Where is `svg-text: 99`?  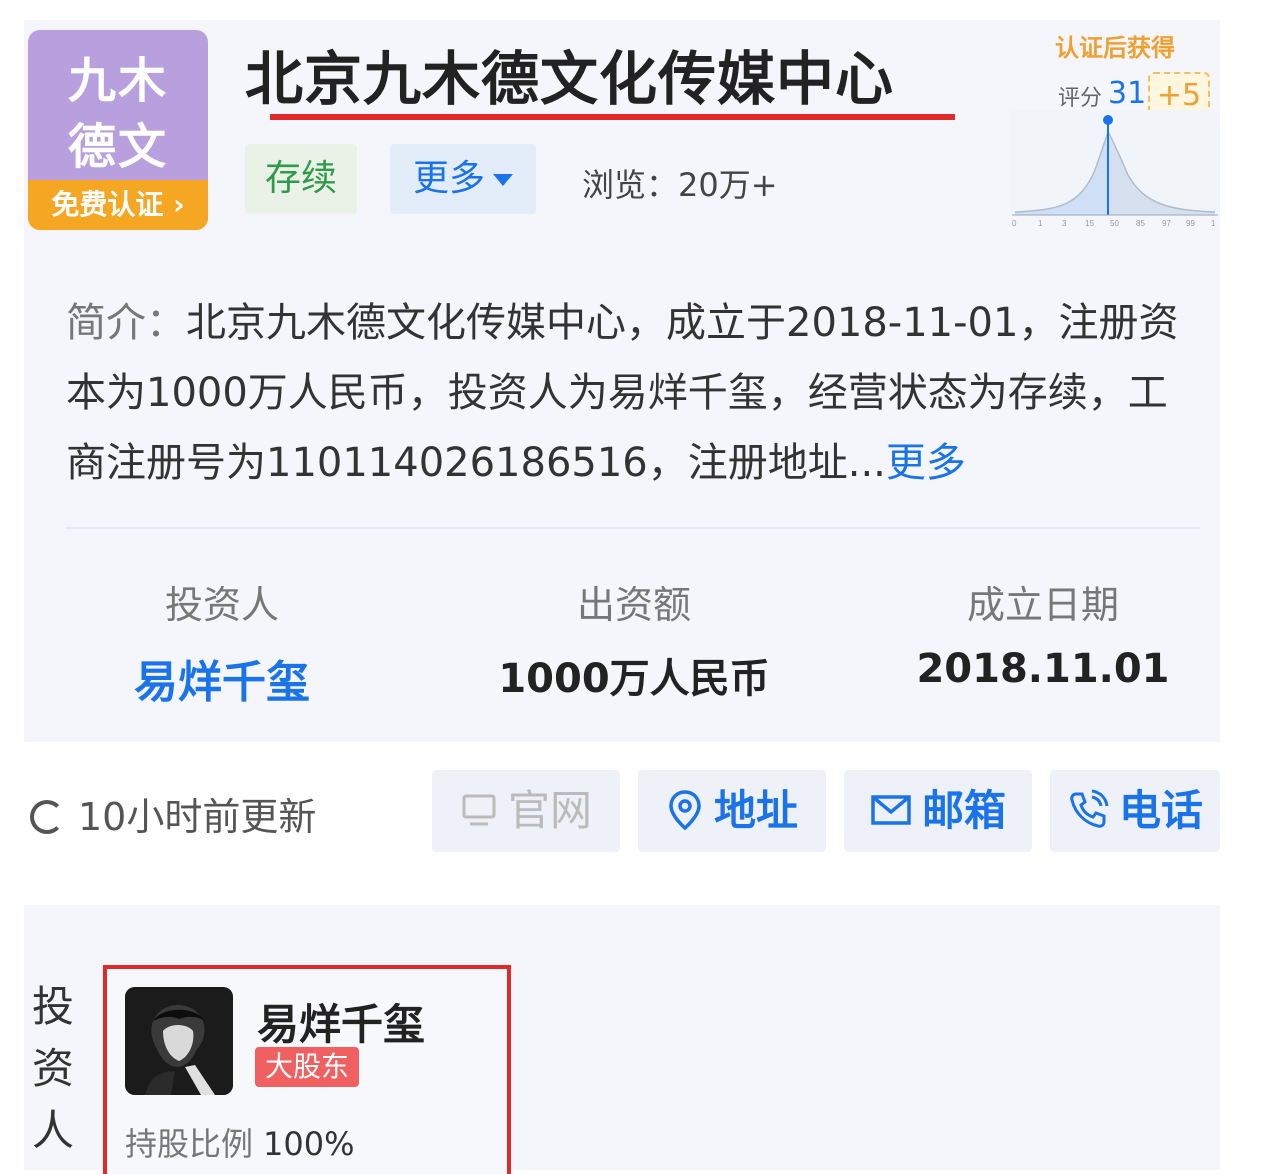 svg-text: 99 is located at coordinates (1190, 223).